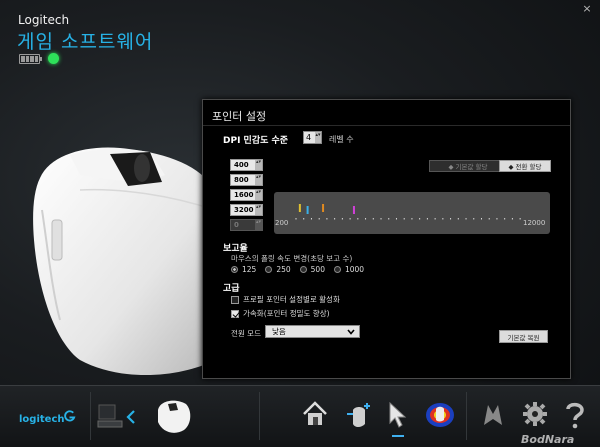  Describe the element at coordinates (243, 269) in the screenshot. I see `report-rate-radio-125: 125` at that location.